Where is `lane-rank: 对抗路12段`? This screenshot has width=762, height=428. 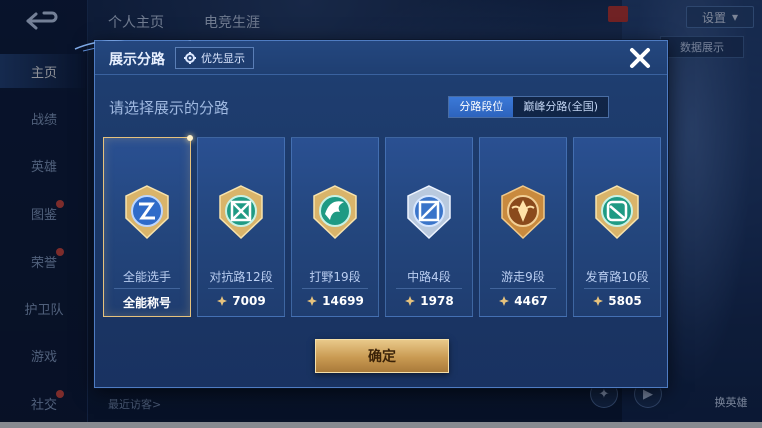
lane-rank: 对抗路12段 is located at coordinates (241, 277).